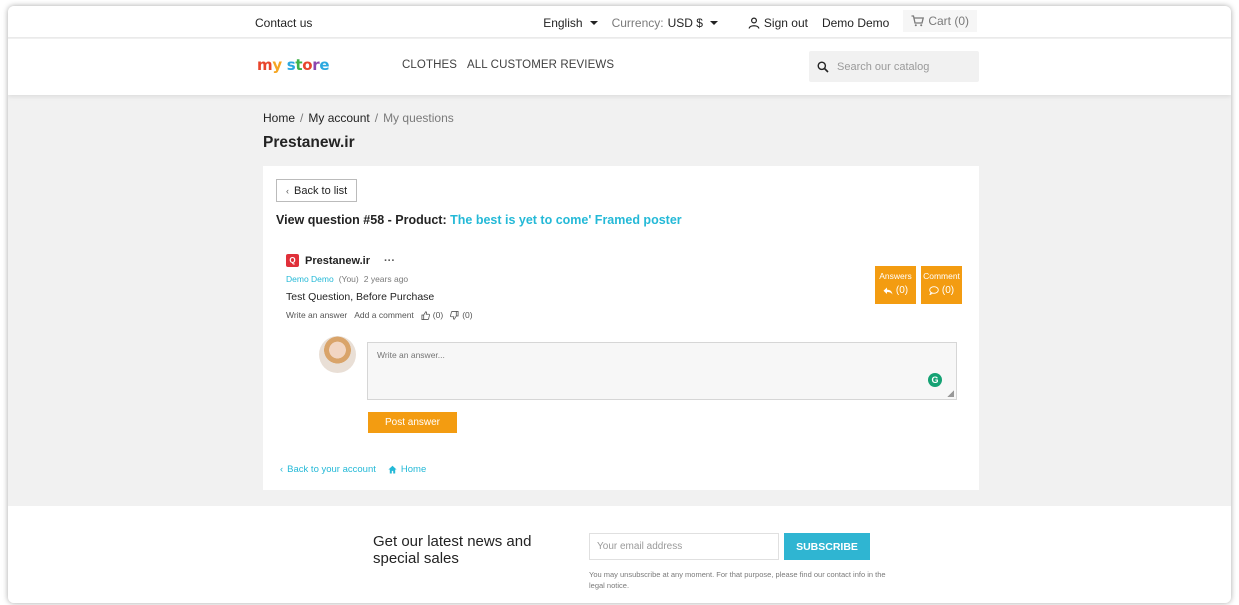 The image size is (1239, 605). Describe the element at coordinates (337, 354) in the screenshot. I see `user-avatar` at that location.